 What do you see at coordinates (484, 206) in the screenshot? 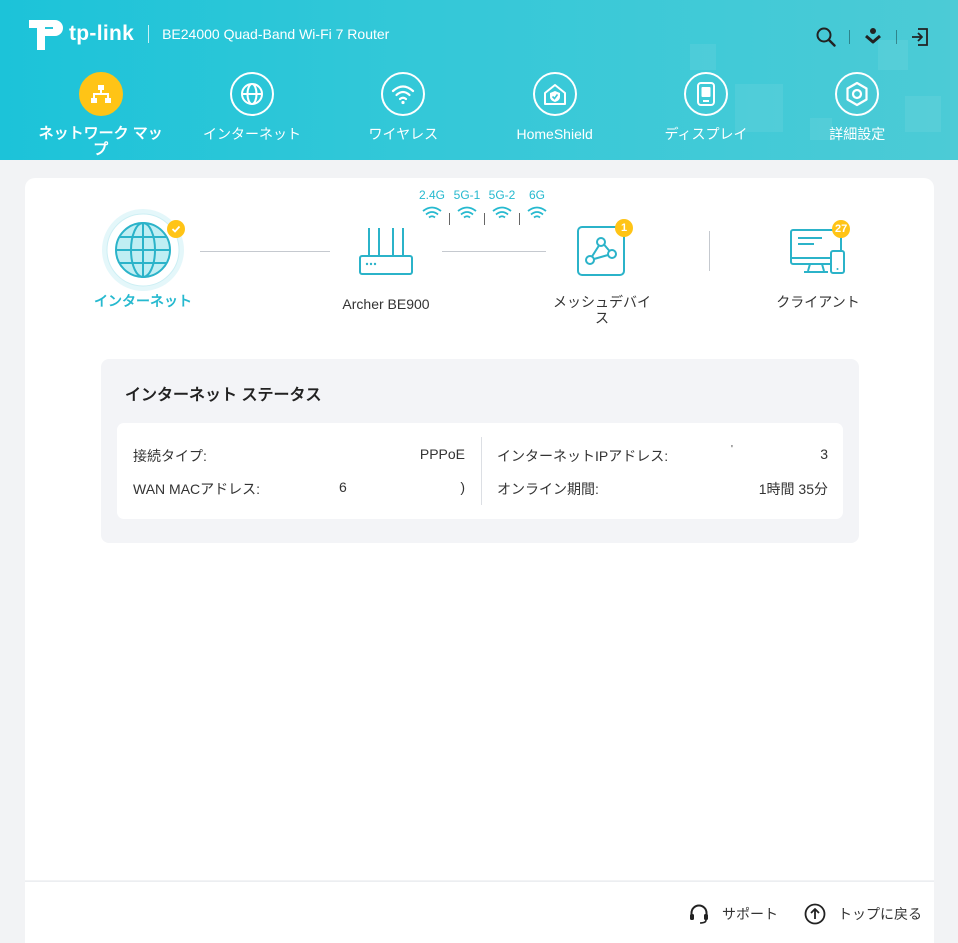
I see `band-indicators: 2.4G 5G-1 5G-2 6G` at bounding box center [484, 206].